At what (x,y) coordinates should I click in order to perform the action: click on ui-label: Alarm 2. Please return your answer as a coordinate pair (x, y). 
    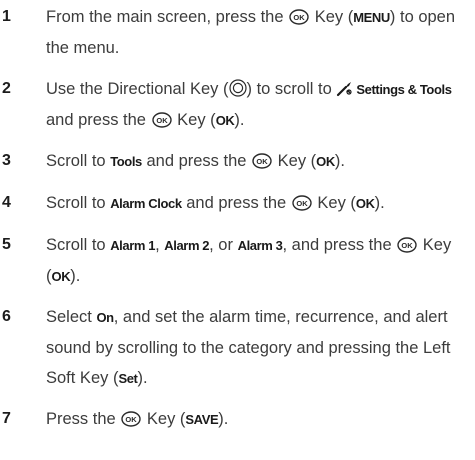
    Looking at the image, I should click on (187, 245).